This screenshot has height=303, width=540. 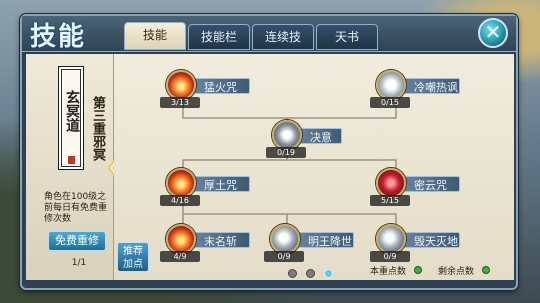 I want to click on destroy-skill-icon, so click(x=391, y=239).